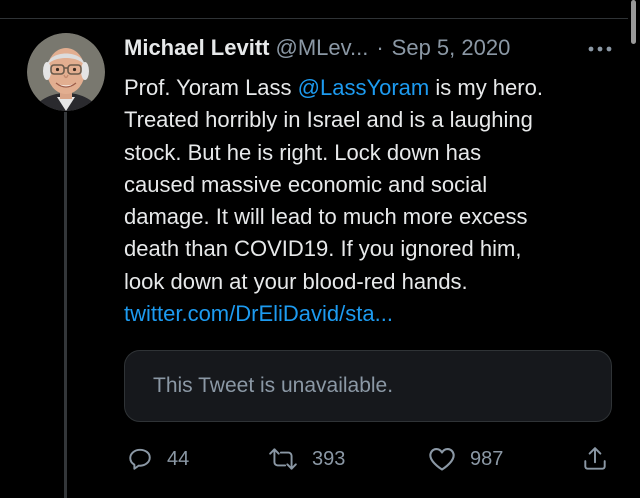 This screenshot has width=640, height=498. I want to click on tweet-line-1-suffix: is my hero., so click(486, 87).